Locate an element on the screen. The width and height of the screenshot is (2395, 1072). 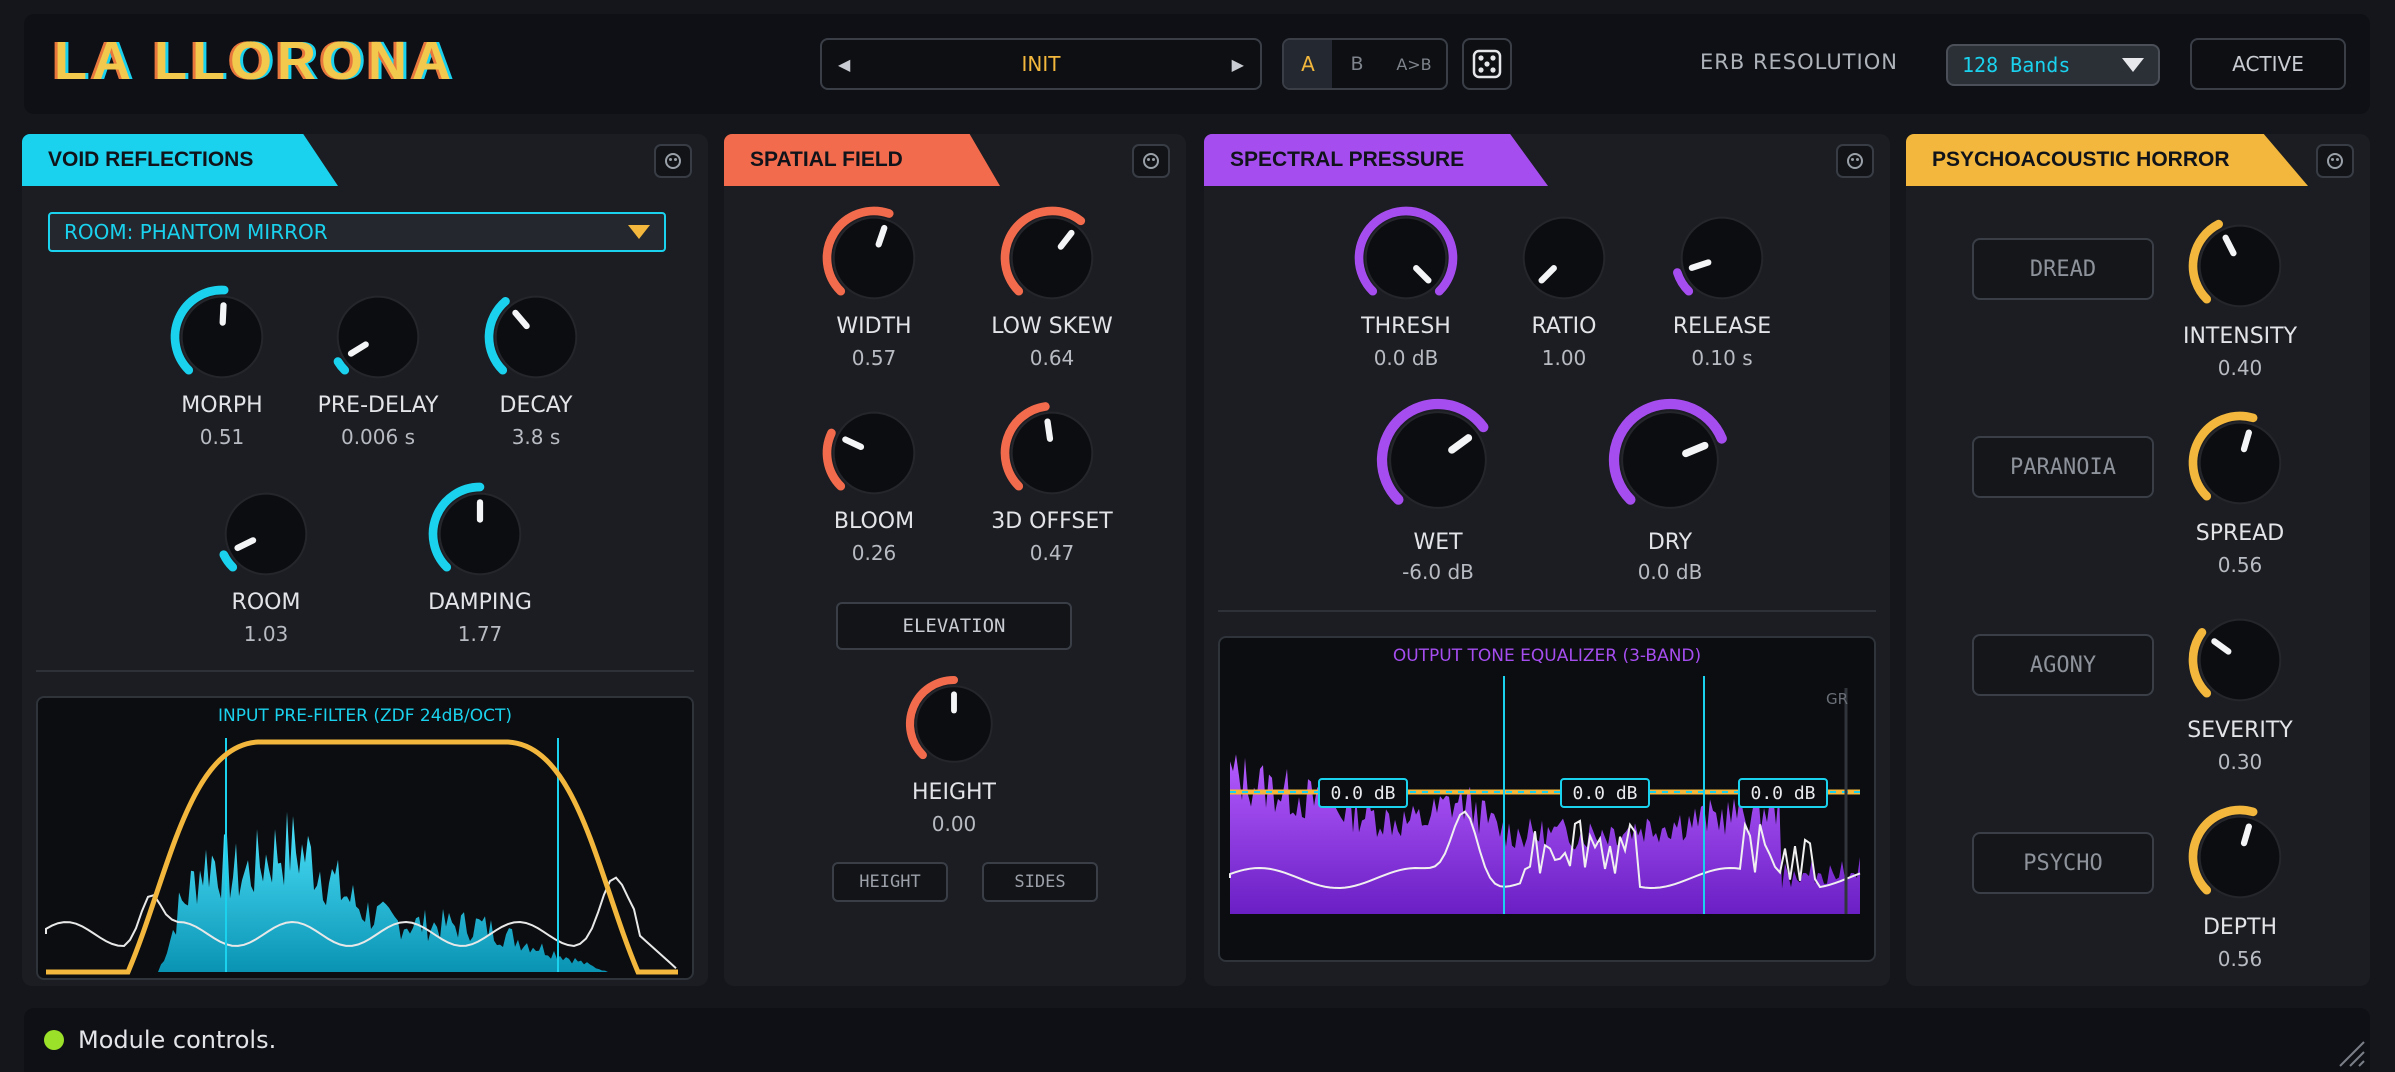
dry-knob is located at coordinates (1670, 460).